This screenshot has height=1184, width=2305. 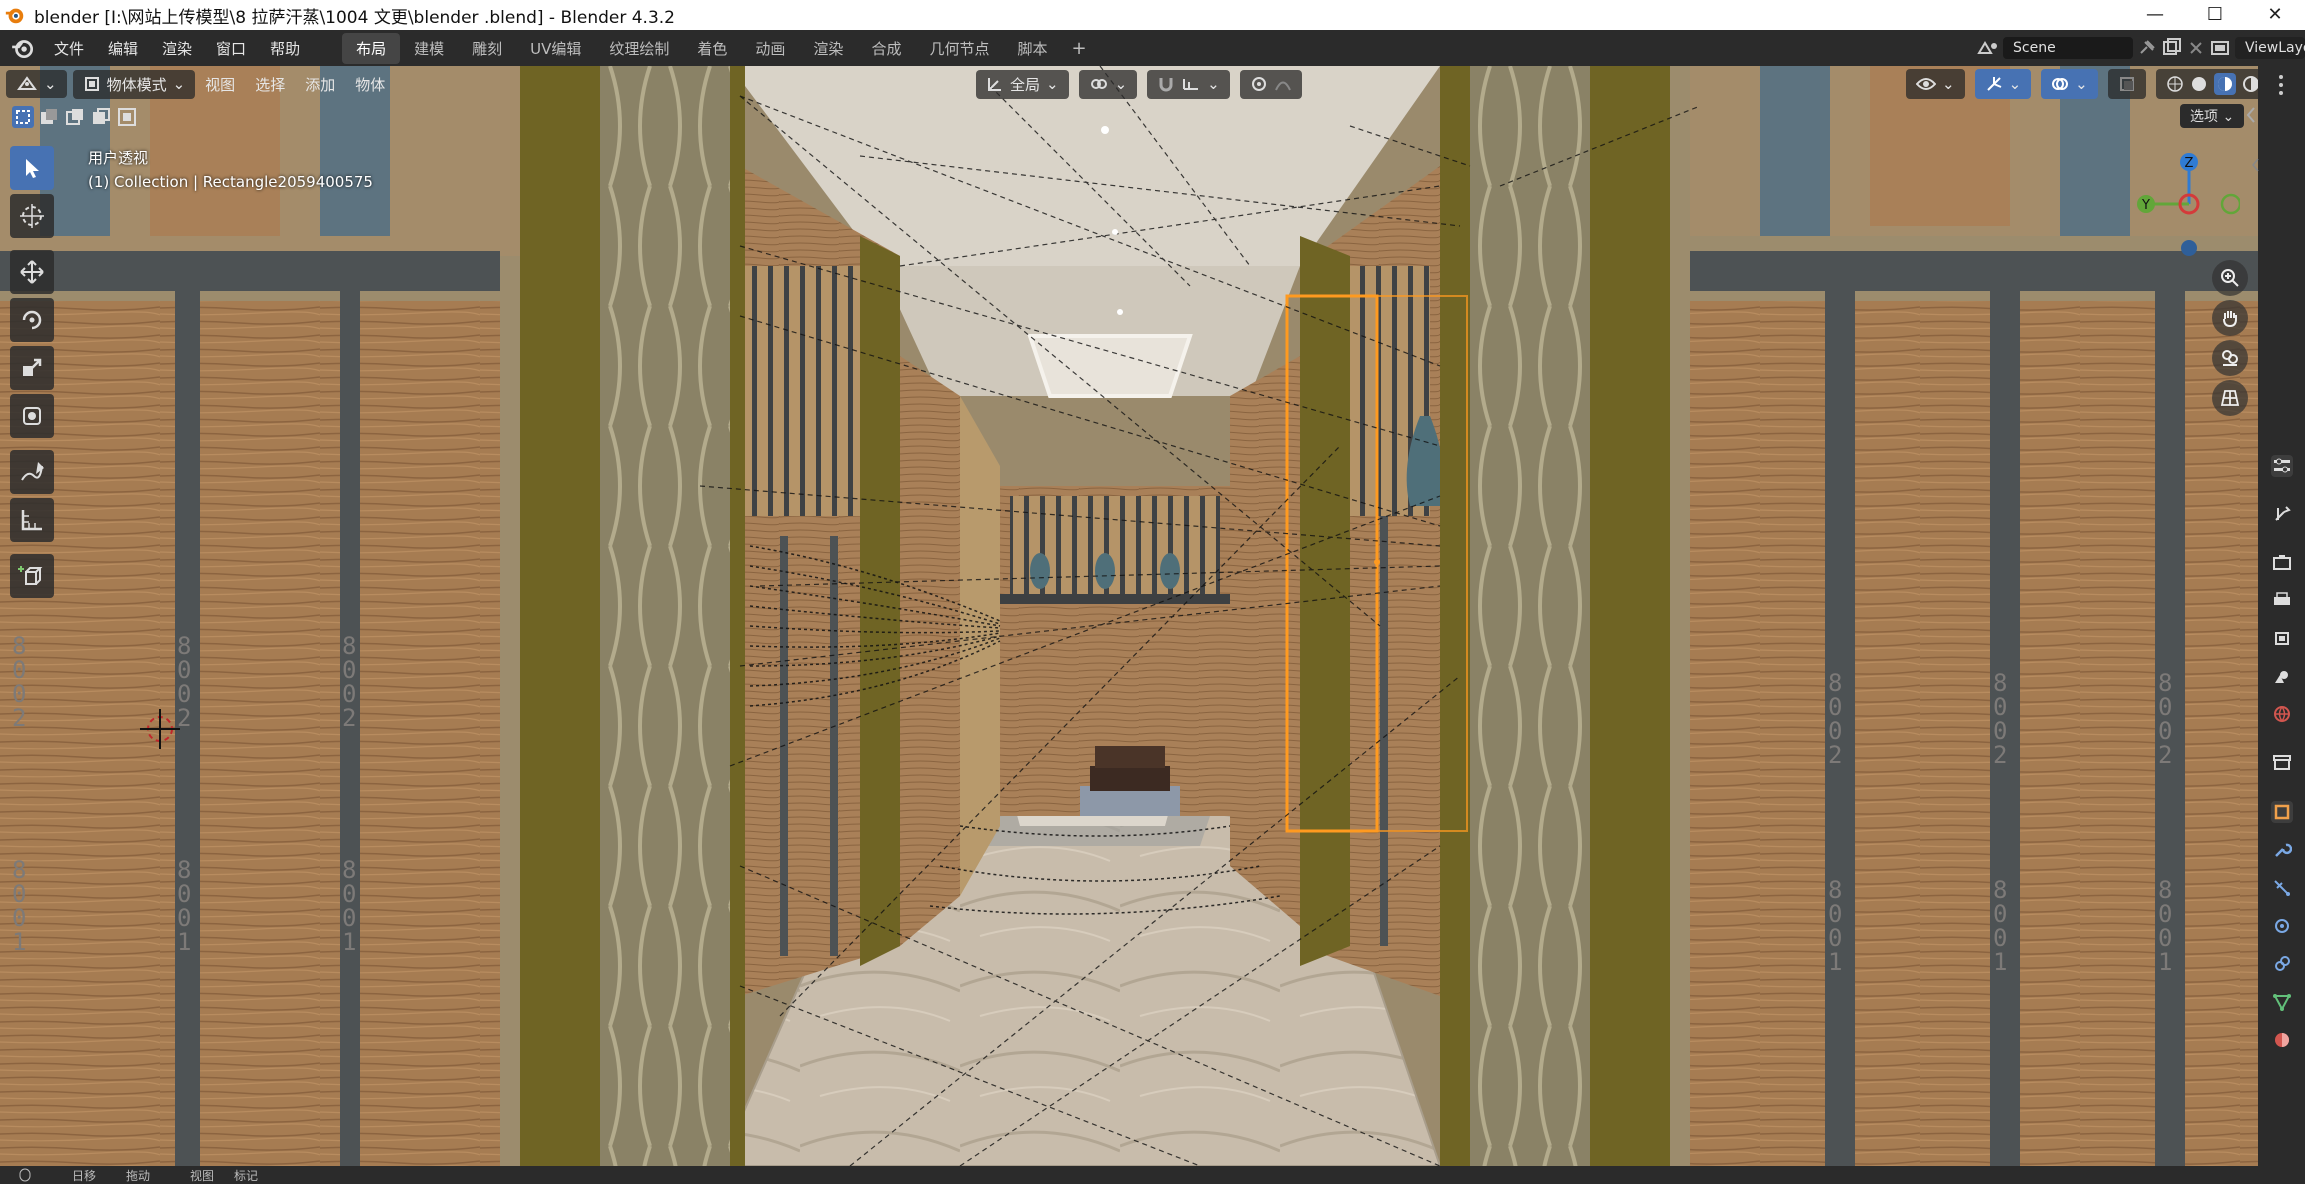 What do you see at coordinates (2282, 926) in the screenshot?
I see `physics-tab` at bounding box center [2282, 926].